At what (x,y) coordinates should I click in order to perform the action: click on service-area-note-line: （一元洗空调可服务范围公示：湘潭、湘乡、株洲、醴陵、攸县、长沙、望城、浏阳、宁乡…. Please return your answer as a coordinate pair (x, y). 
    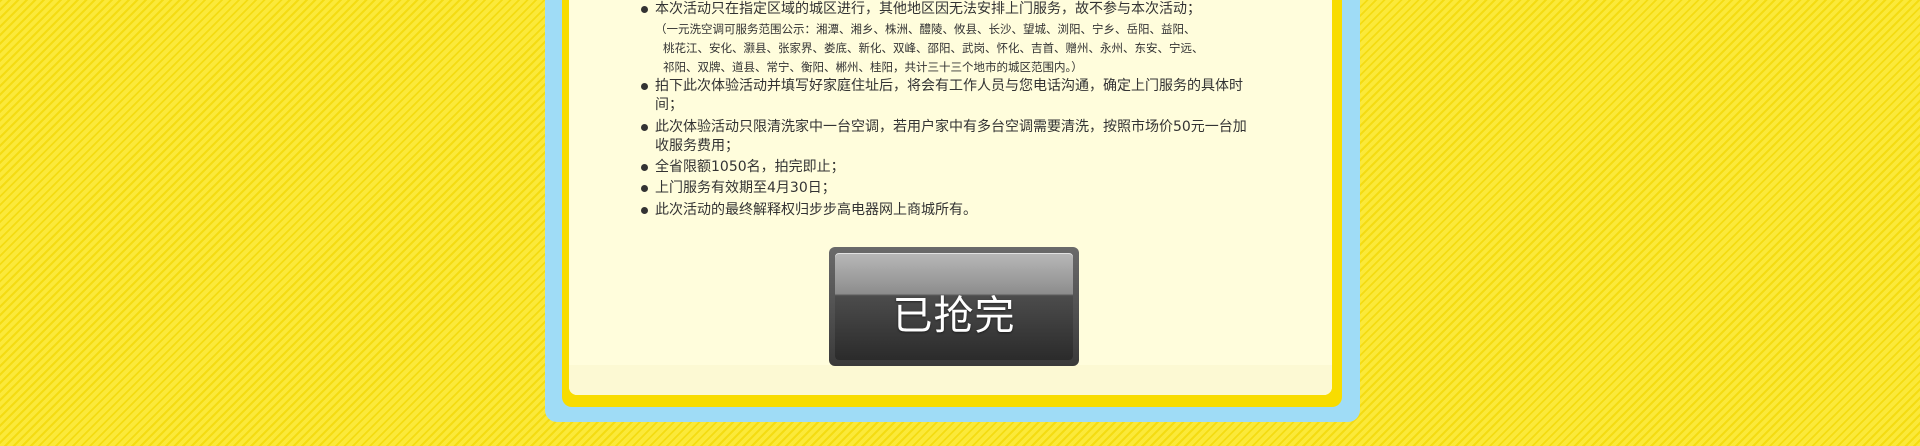
    Looking at the image, I should click on (925, 29).